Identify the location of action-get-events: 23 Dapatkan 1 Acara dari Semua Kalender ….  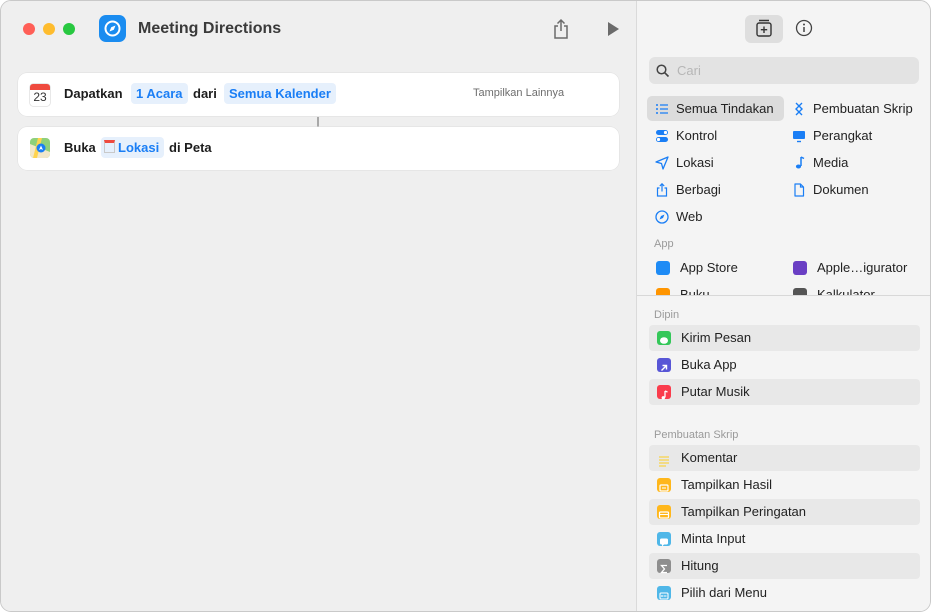
(318, 94).